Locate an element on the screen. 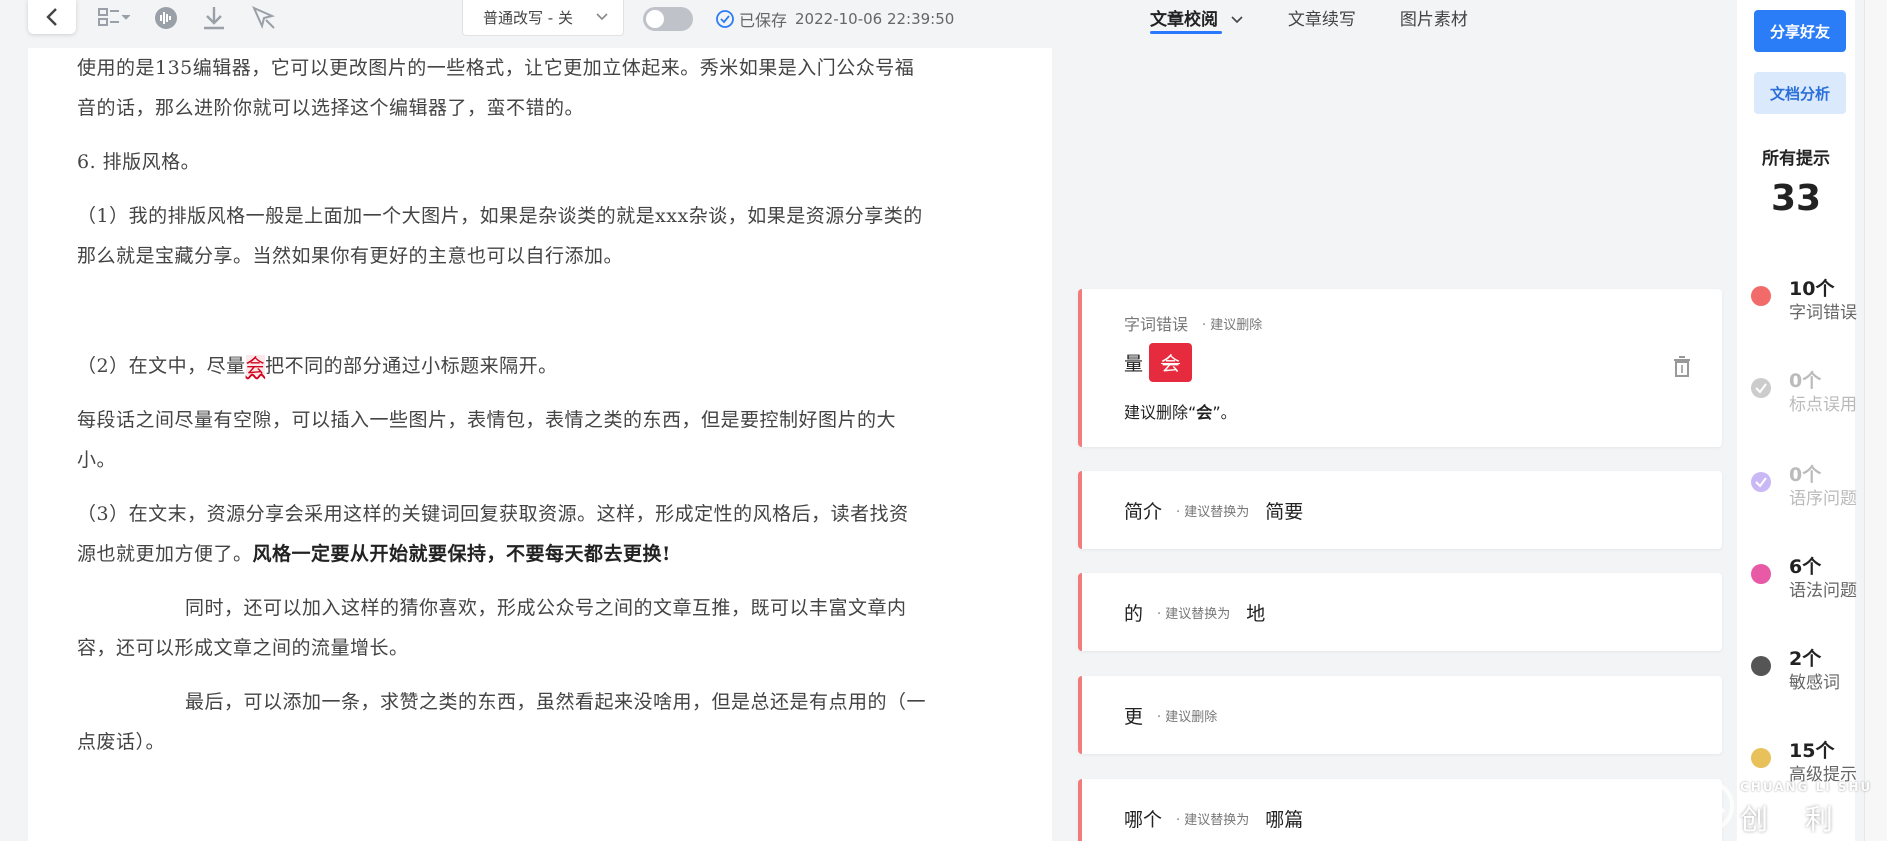 The width and height of the screenshot is (1887, 841). advice-text: 建议删除“ is located at coordinates (1160, 412).